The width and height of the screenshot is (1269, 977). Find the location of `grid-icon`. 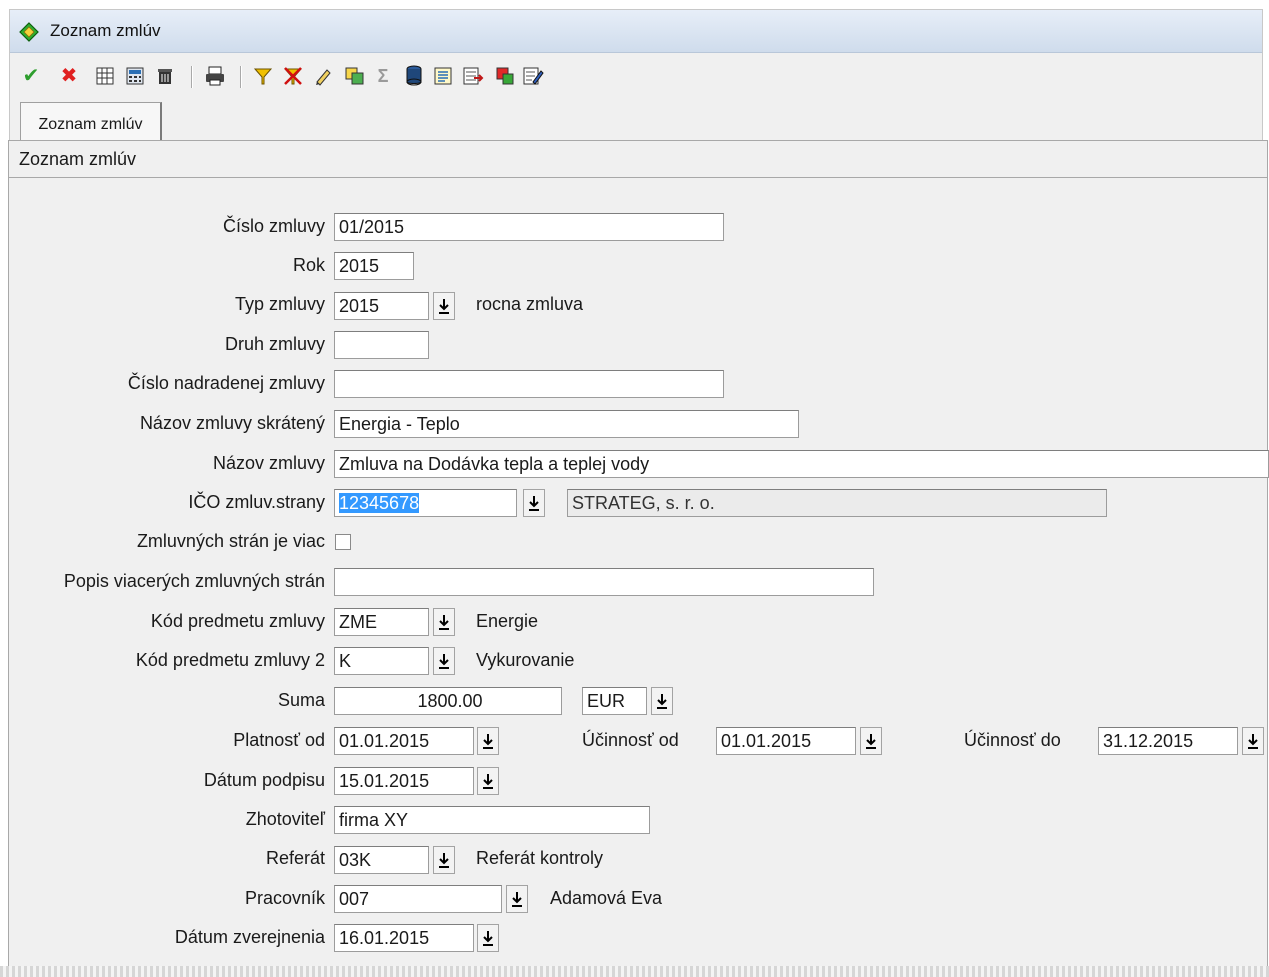

grid-icon is located at coordinates (105, 76).